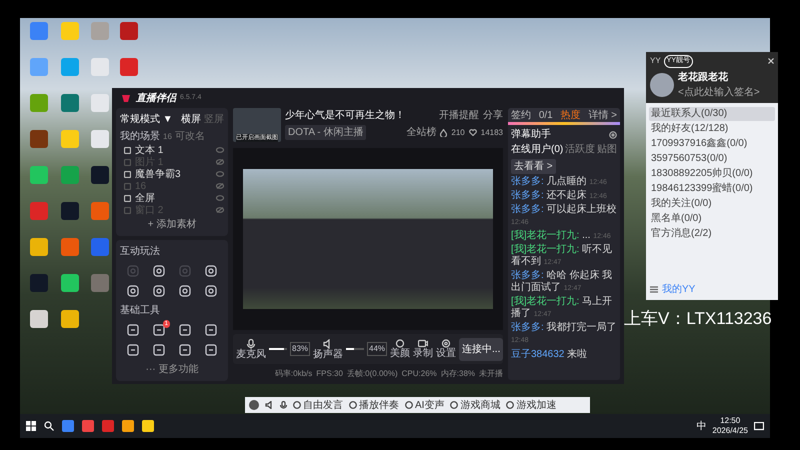 Image resolution: width=800 pixels, height=450 pixels. I want to click on toolbar-button: 美颜, so click(400, 349).